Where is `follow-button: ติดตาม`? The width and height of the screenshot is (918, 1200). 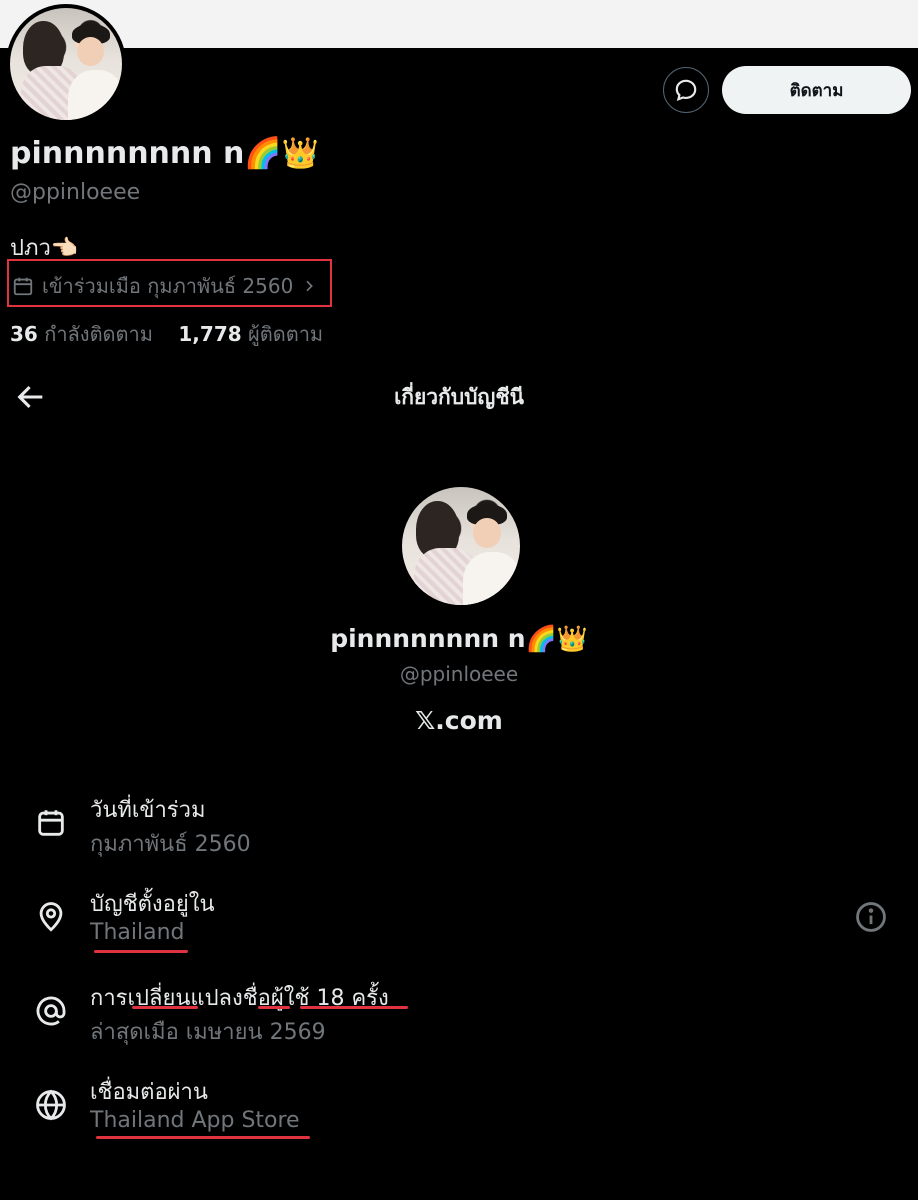
follow-button: ติดตาม is located at coordinates (816, 90).